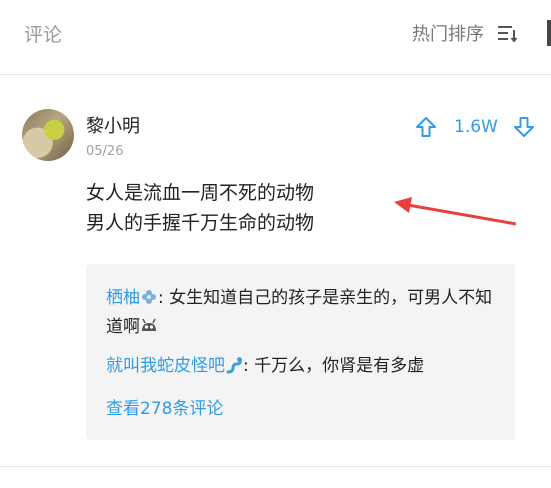 Image resolution: width=551 pixels, height=488 pixels. I want to click on sort-icon, so click(508, 34).